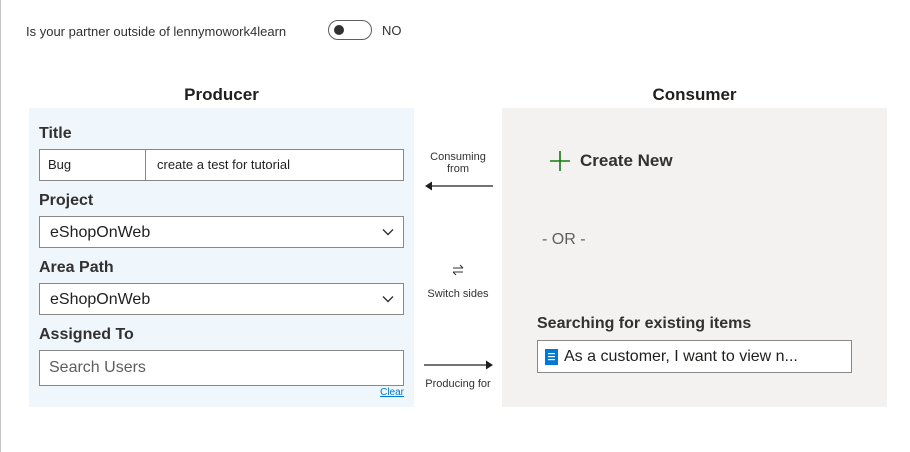 Image resolution: width=910 pixels, height=452 pixels. I want to click on project-label: Project, so click(66, 200).